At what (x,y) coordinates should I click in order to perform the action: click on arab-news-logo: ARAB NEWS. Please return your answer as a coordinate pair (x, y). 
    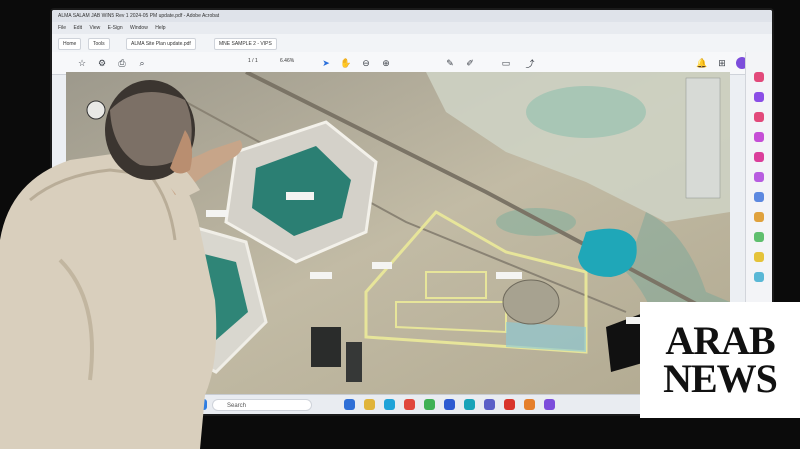
    Looking at the image, I should click on (720, 360).